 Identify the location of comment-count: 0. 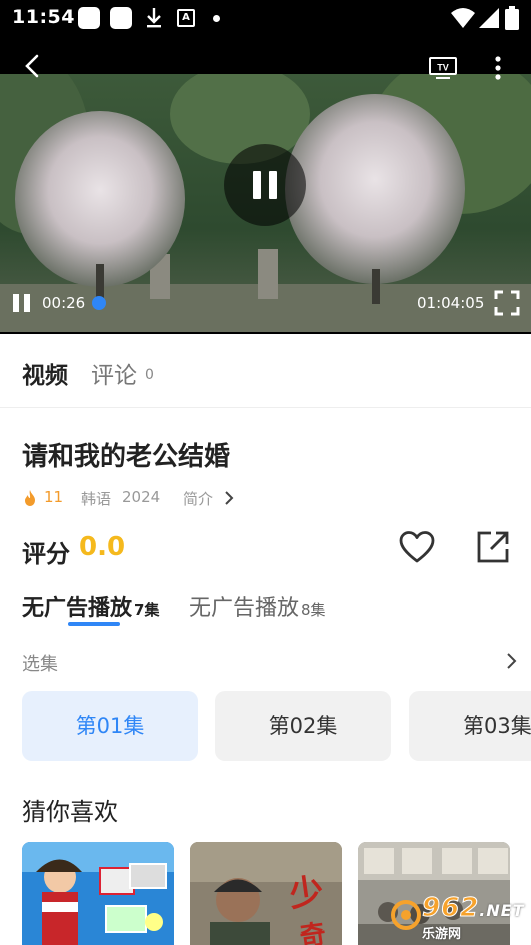
(149, 375).